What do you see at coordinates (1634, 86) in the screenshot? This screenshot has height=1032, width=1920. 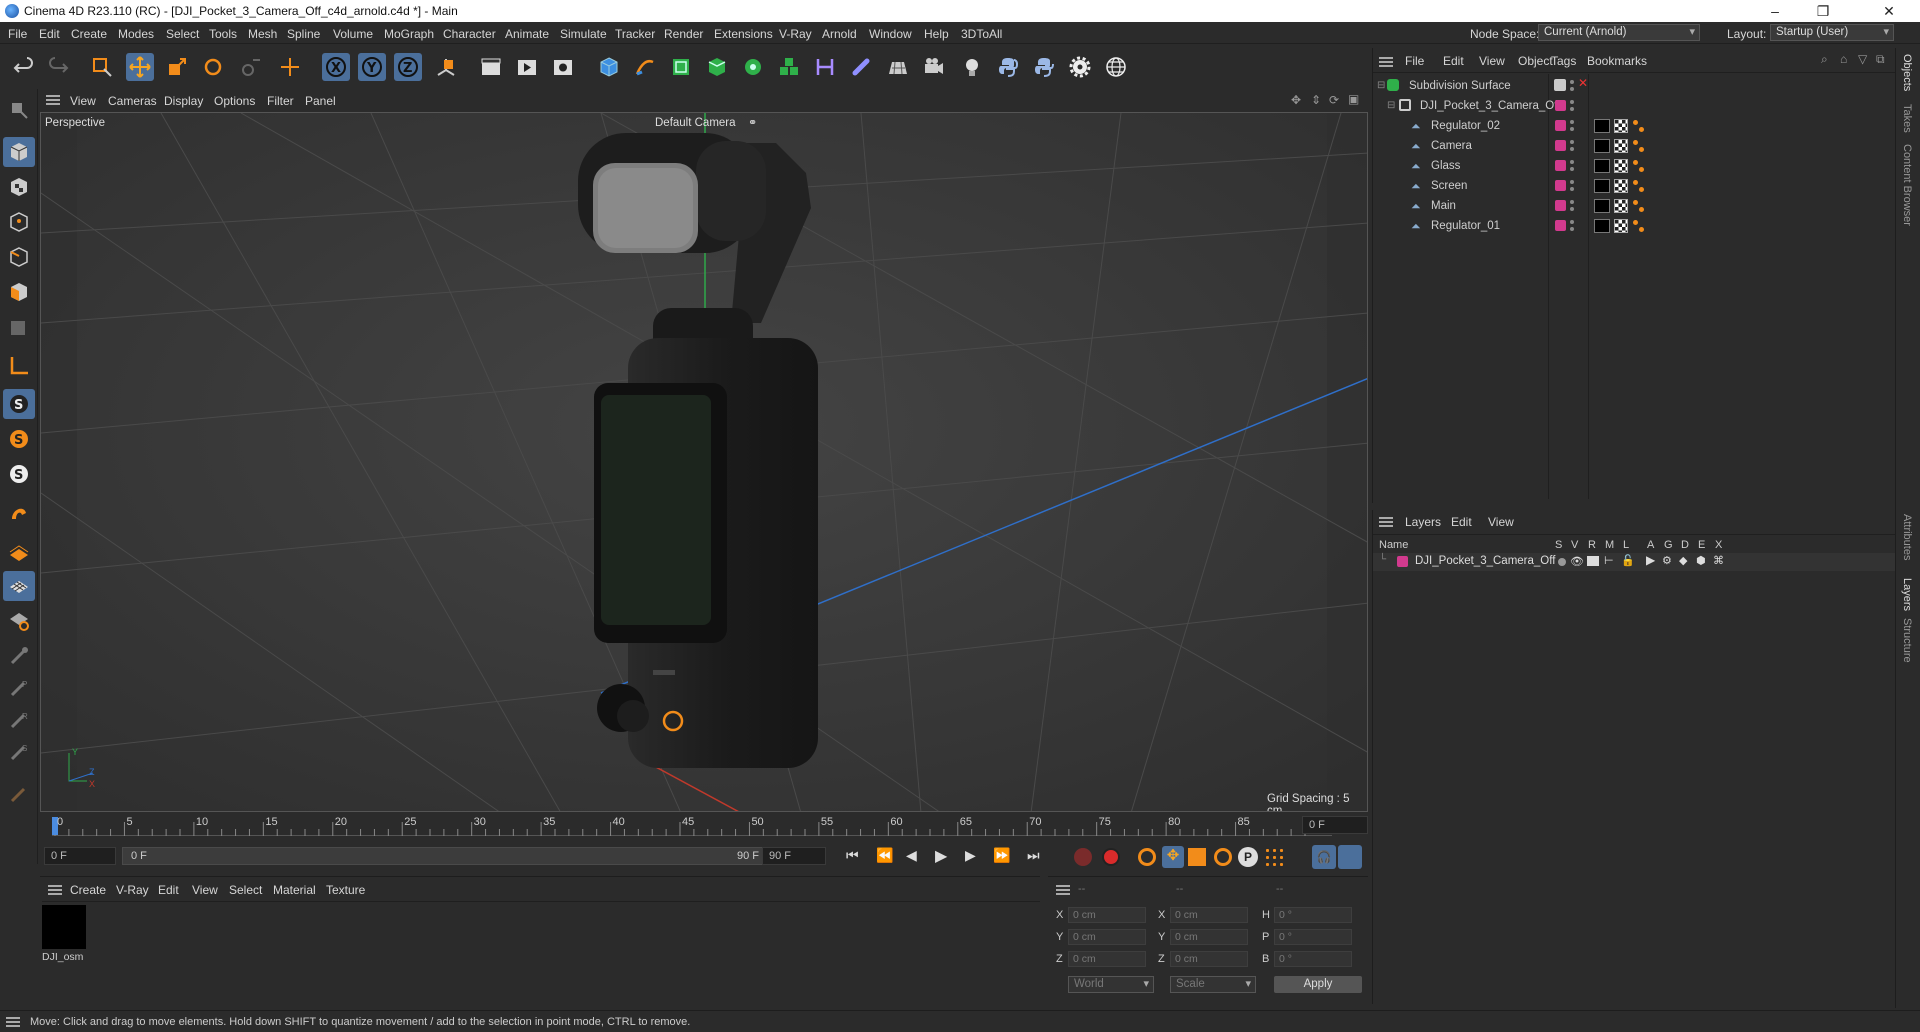 I see `object-row-subdivision-surface: ⊟ Subdivision Surface ✕` at bounding box center [1634, 86].